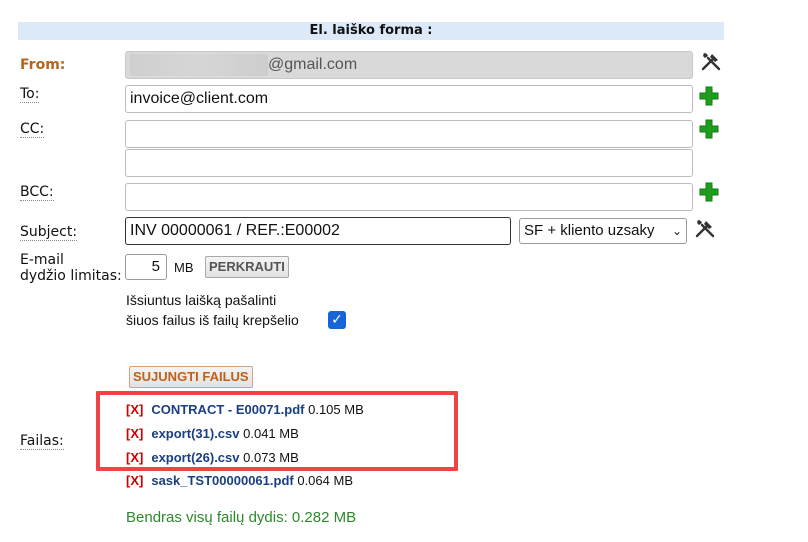 The image size is (808, 542). I want to click on redacted-email-user, so click(199, 64).